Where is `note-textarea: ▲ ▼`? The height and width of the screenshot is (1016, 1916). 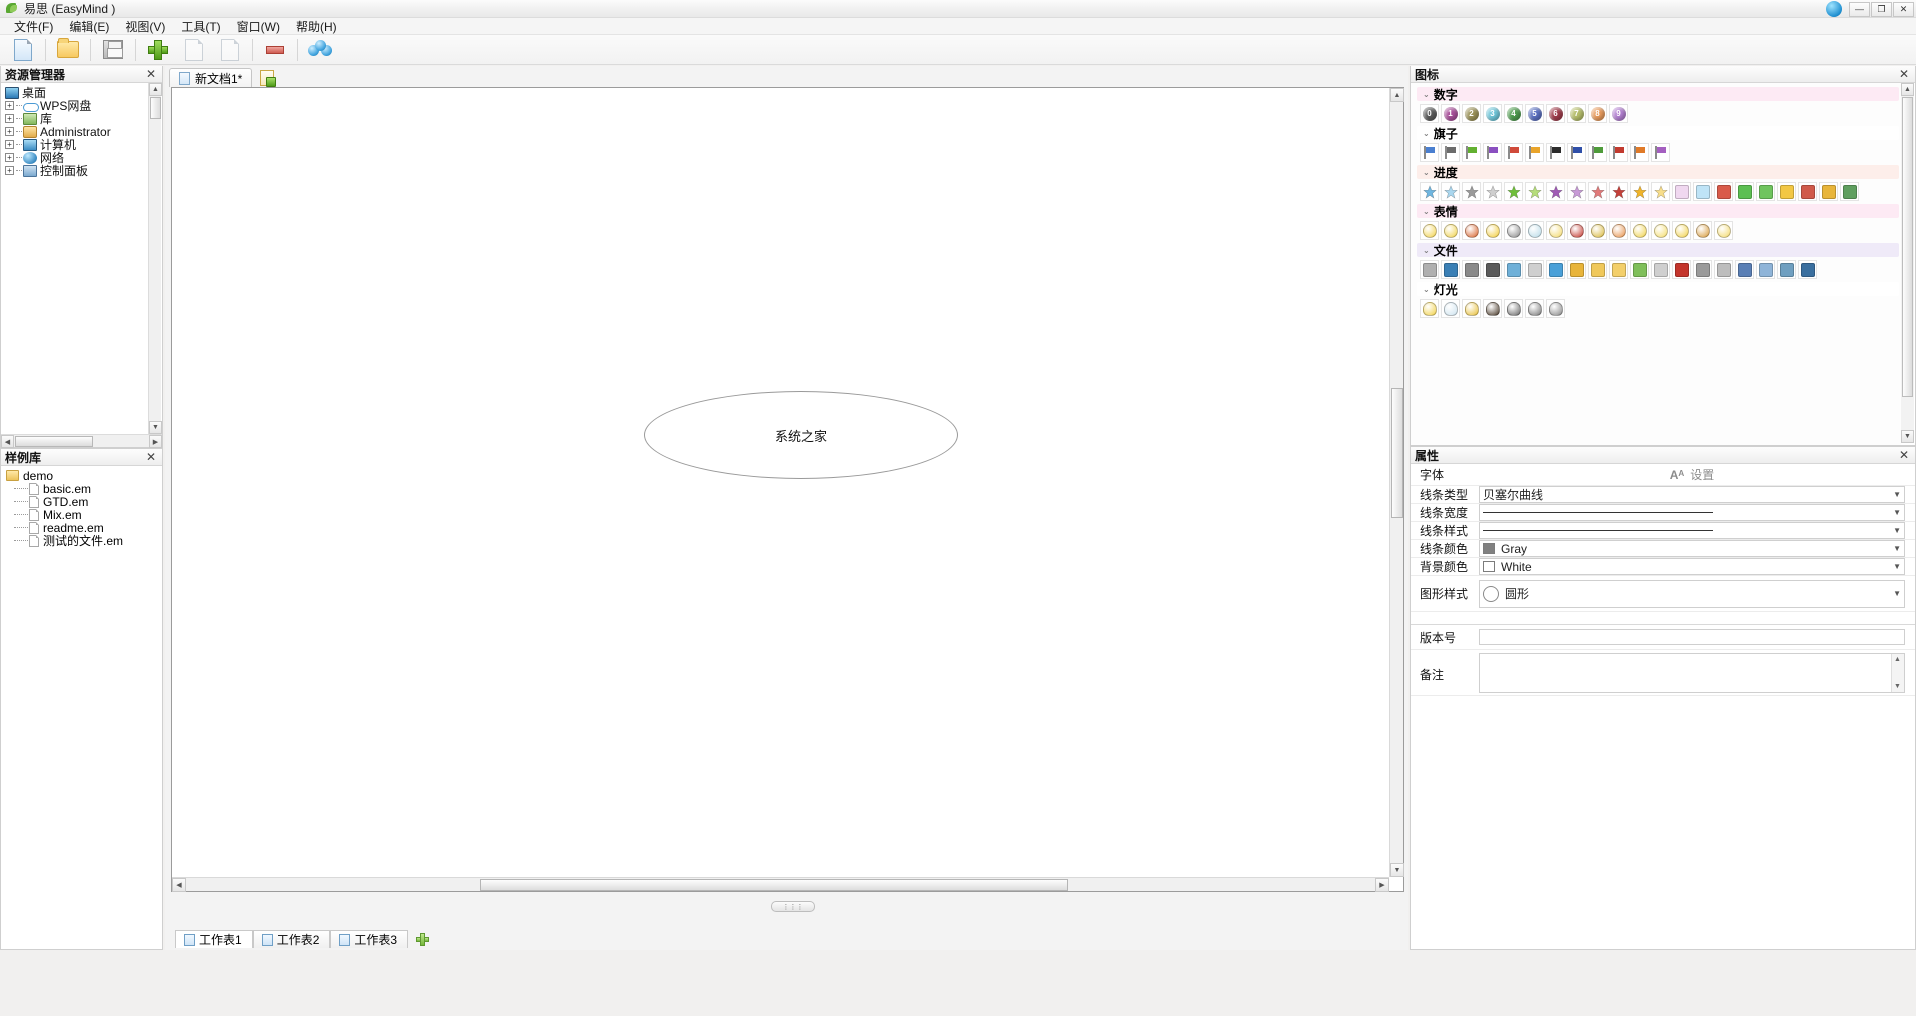
note-textarea: ▲ ▼ is located at coordinates (1692, 673).